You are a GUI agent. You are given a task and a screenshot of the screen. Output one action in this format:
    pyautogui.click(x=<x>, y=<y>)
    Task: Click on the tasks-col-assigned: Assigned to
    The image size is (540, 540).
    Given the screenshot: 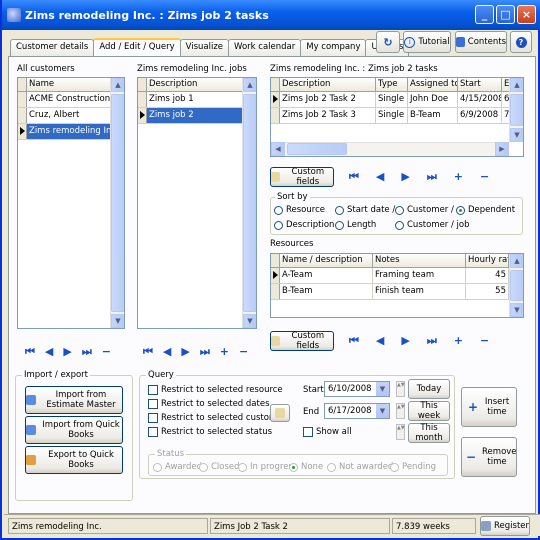 What is the action you would take?
    pyautogui.click(x=433, y=84)
    